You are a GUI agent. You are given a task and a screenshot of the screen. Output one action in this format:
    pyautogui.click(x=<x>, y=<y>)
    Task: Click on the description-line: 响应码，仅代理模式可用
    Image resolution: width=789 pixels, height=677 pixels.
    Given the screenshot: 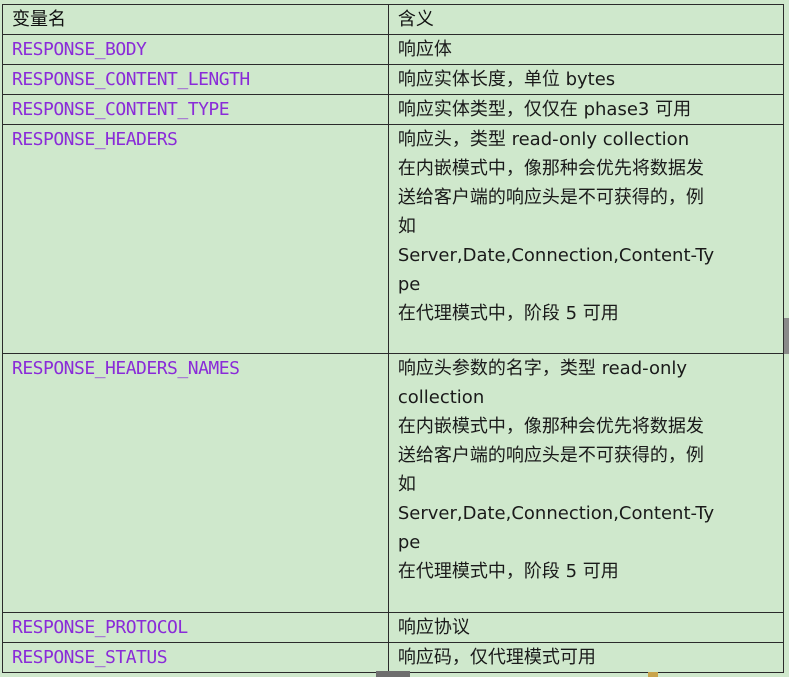 What is the action you would take?
    pyautogui.click(x=496, y=657)
    